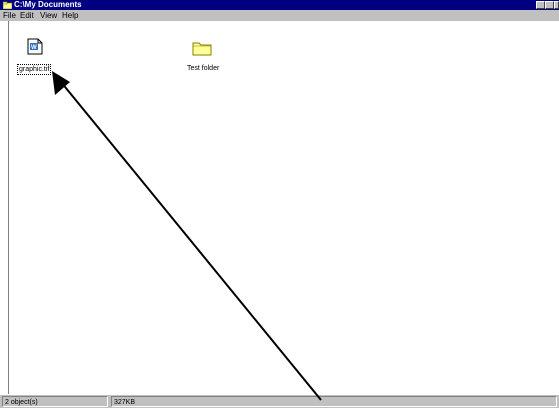 This screenshot has width=559, height=408. I want to click on file-item-label: graphic.tif, so click(34, 69).